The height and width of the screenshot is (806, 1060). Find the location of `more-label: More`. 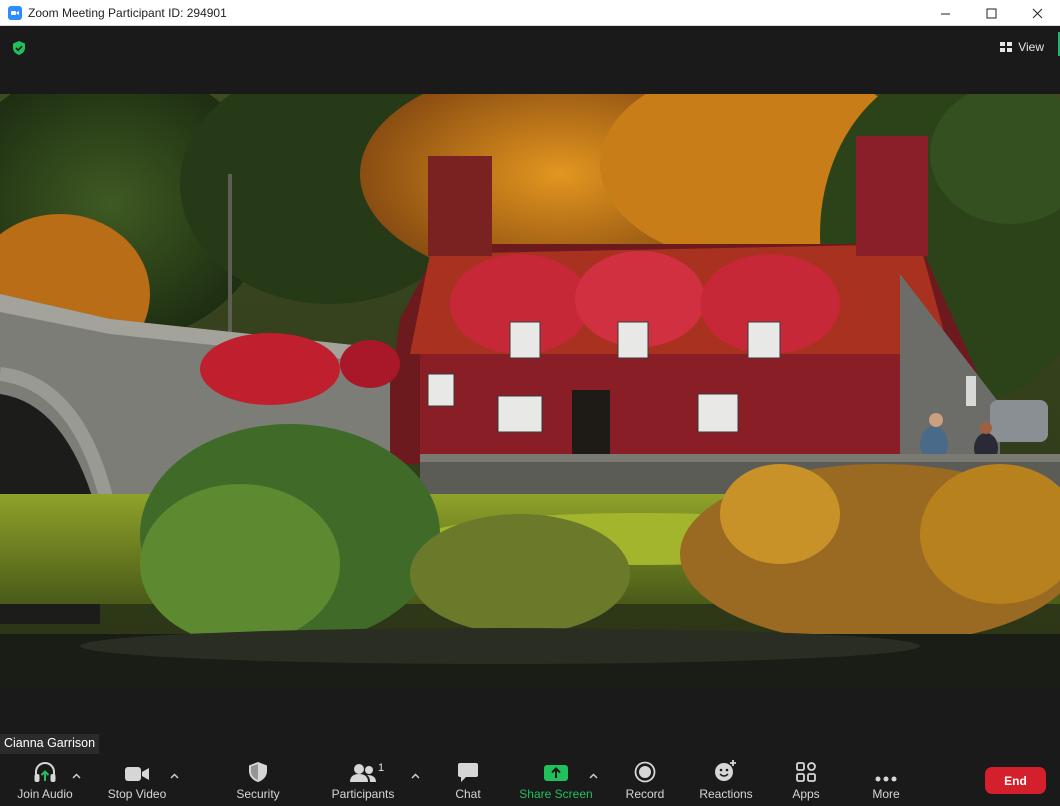

more-label: More is located at coordinates (886, 794).